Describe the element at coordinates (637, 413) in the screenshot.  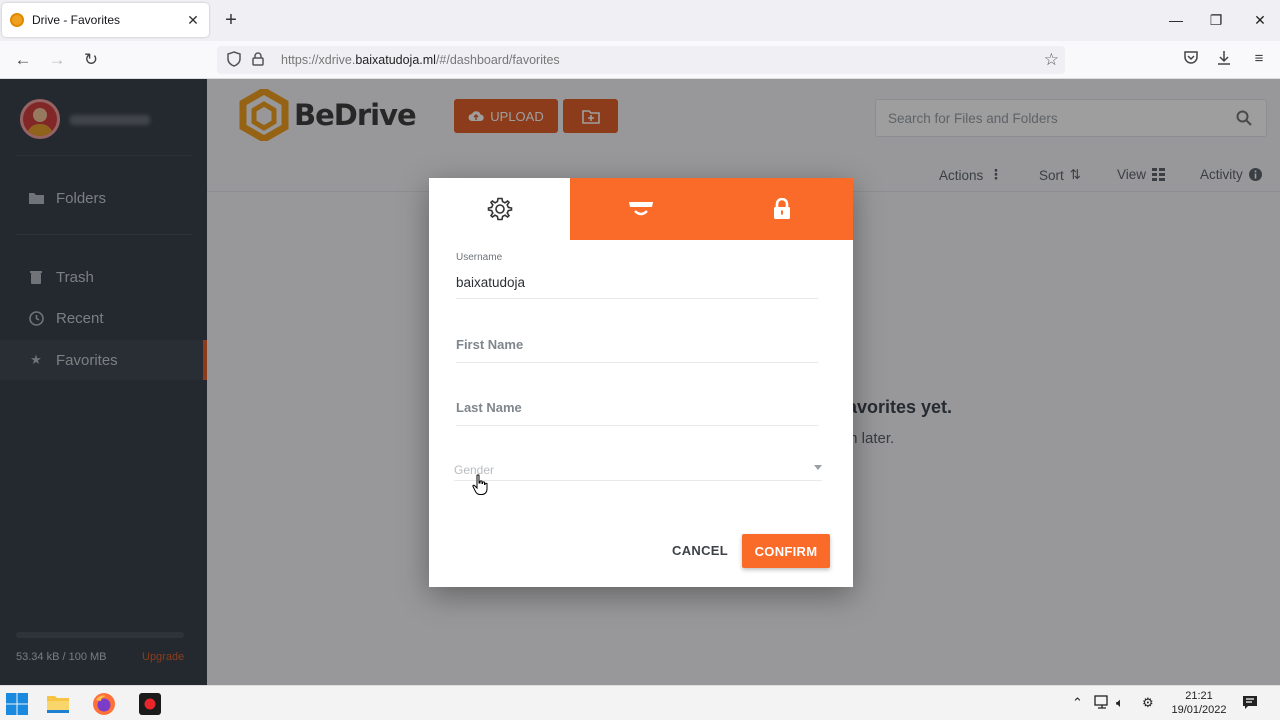
I see `last-name-field: Last Name` at that location.